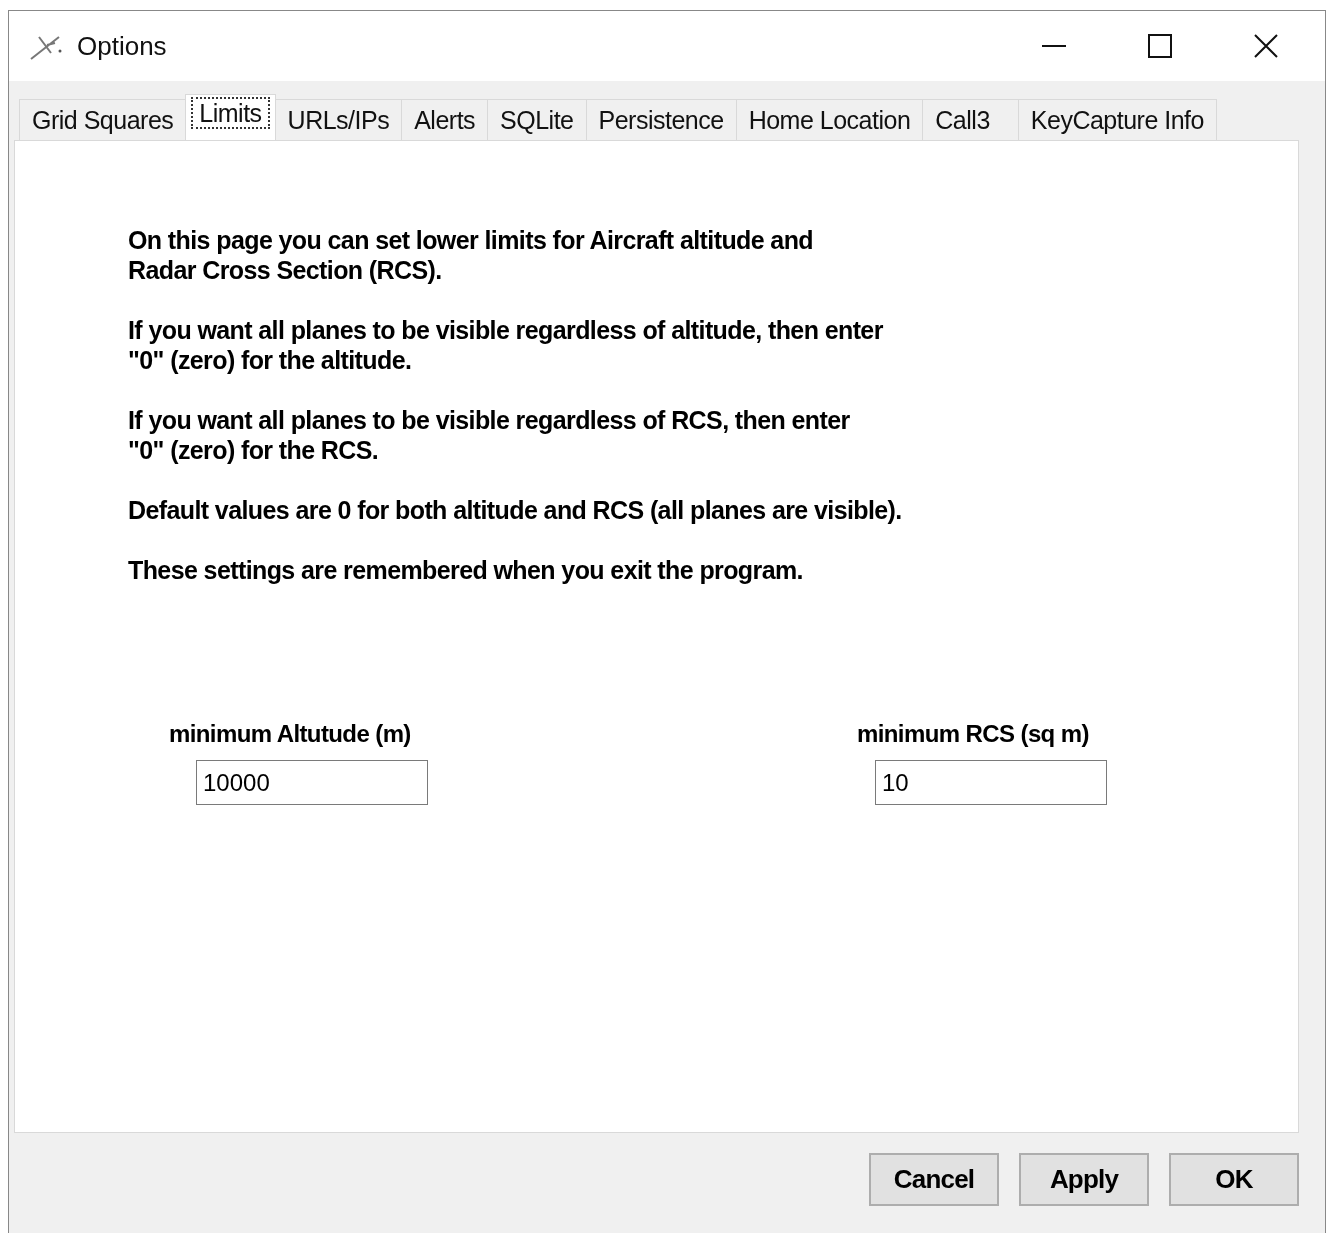 The width and height of the screenshot is (1336, 1233). Describe the element at coordinates (1266, 46) in the screenshot. I see `close-icon` at that location.